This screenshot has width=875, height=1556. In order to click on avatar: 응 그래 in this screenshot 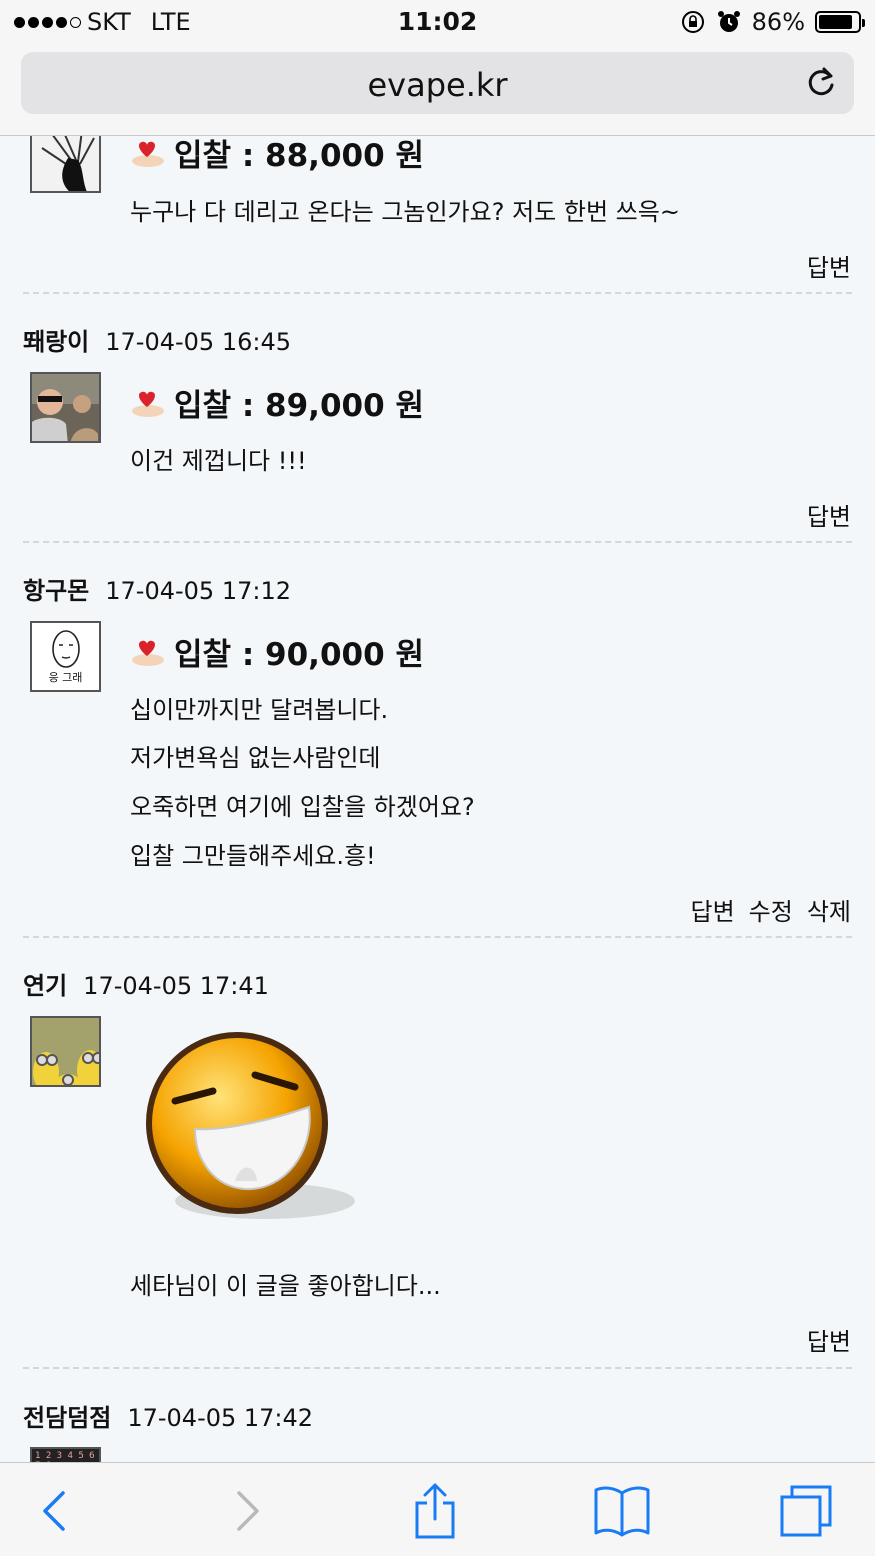, I will do `click(65, 656)`.